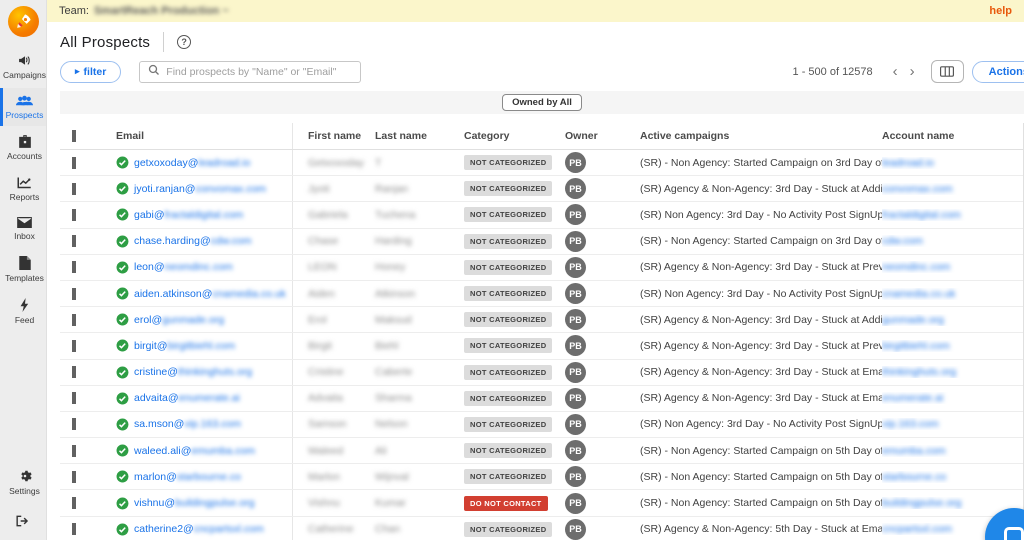 The image size is (1024, 540). What do you see at coordinates (917, 529) in the screenshot?
I see `account-name-link: cncpartsxl.com` at bounding box center [917, 529].